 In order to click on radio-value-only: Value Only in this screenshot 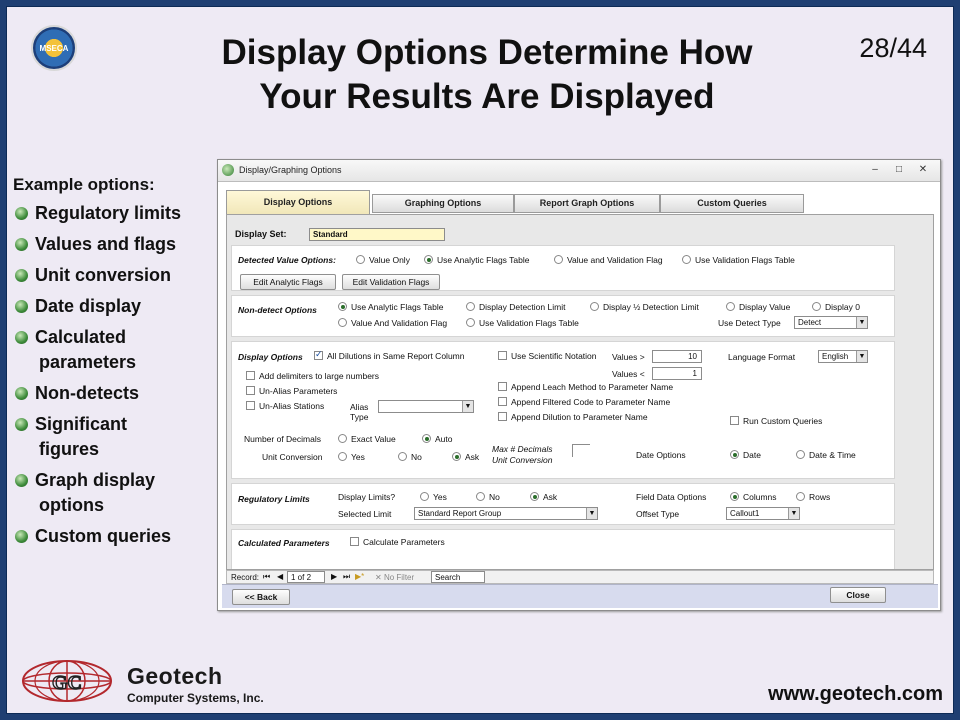, I will do `click(383, 260)`.